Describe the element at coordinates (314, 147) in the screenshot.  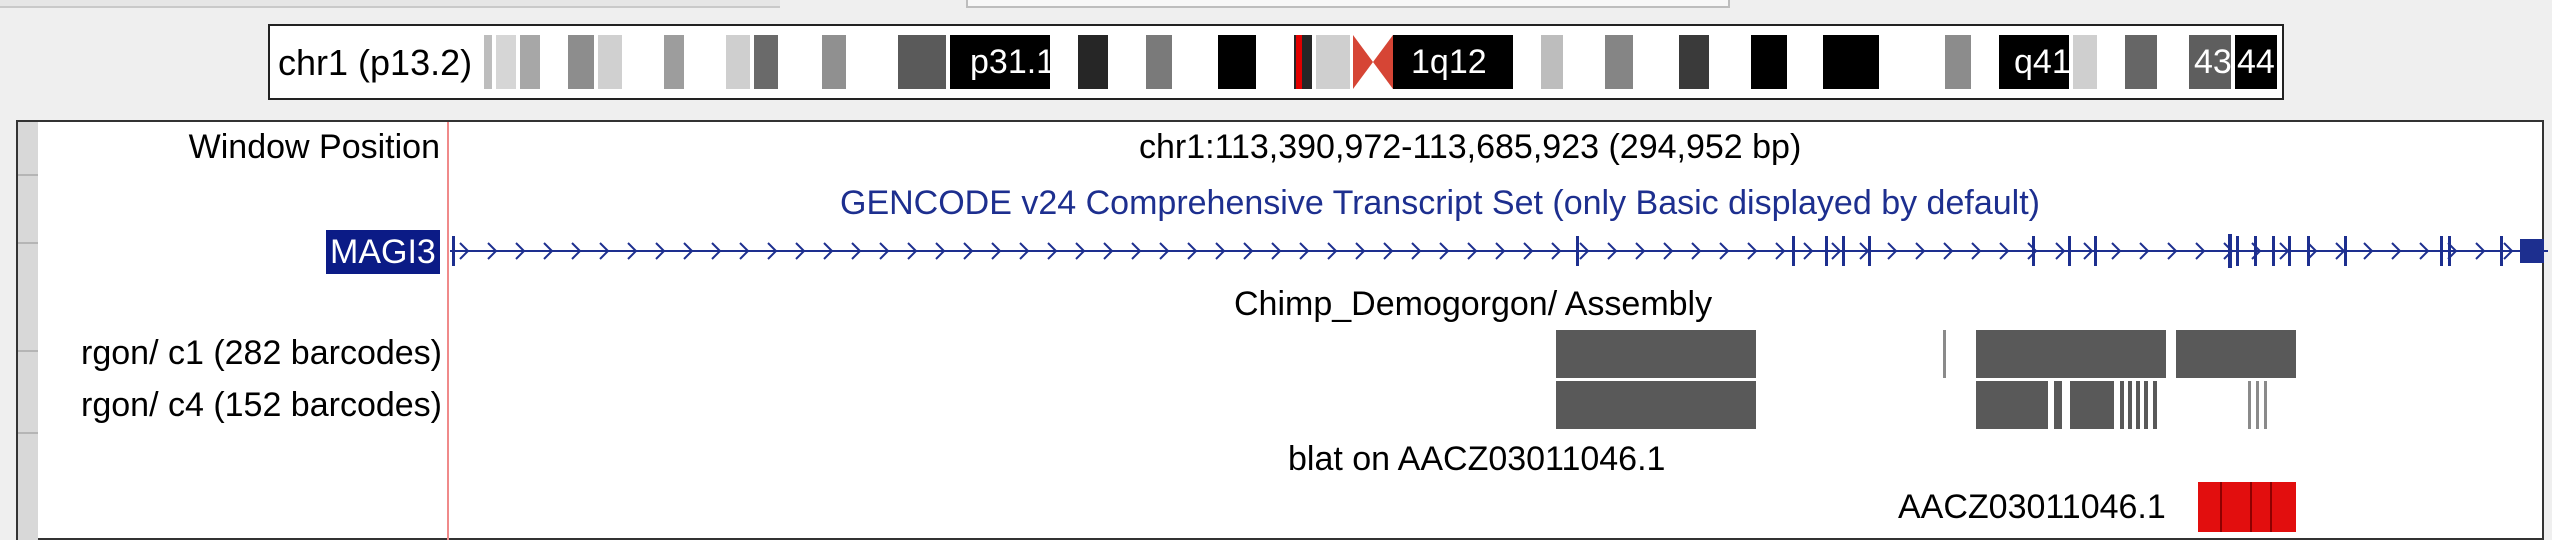
I see `window-position-label: Window Position` at that location.